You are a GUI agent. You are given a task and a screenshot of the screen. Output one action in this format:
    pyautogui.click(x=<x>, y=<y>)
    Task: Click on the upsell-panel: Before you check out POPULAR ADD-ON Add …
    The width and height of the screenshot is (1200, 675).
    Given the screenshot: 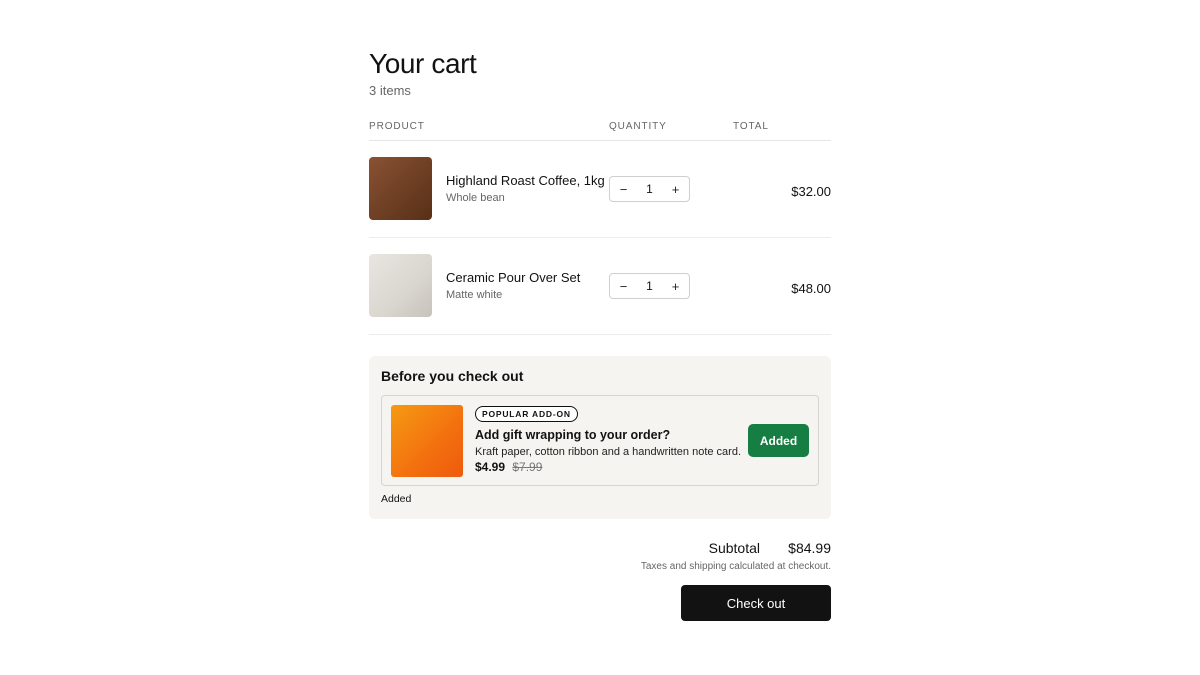 What is the action you would take?
    pyautogui.click(x=600, y=437)
    